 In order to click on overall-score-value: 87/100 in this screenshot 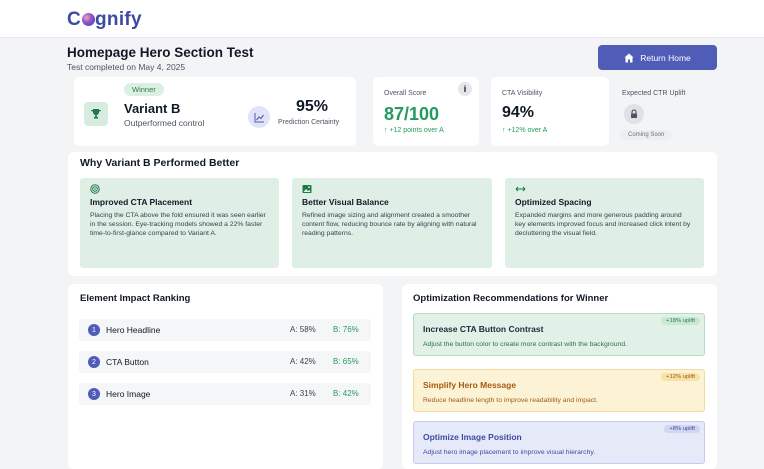, I will do `click(412, 114)`.